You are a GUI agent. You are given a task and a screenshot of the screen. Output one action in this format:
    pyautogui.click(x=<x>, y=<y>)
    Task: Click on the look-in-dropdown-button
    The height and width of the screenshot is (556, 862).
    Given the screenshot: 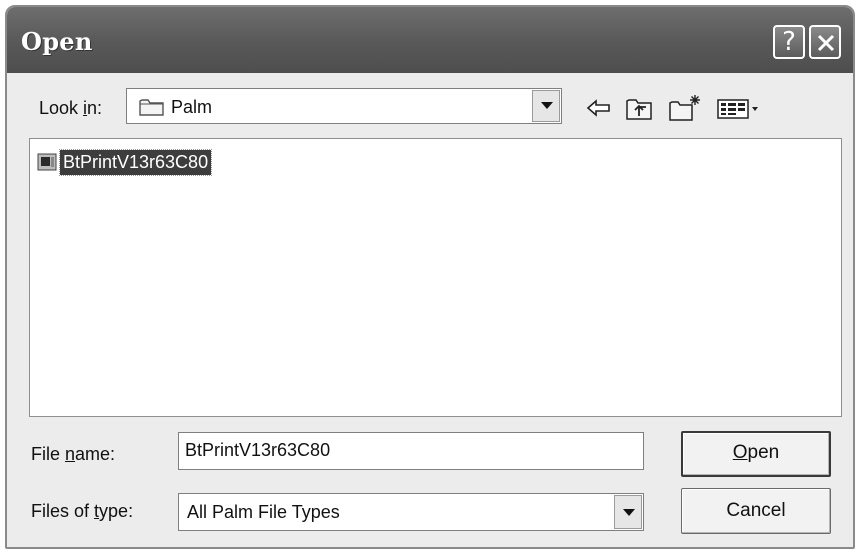 What is the action you would take?
    pyautogui.click(x=546, y=106)
    